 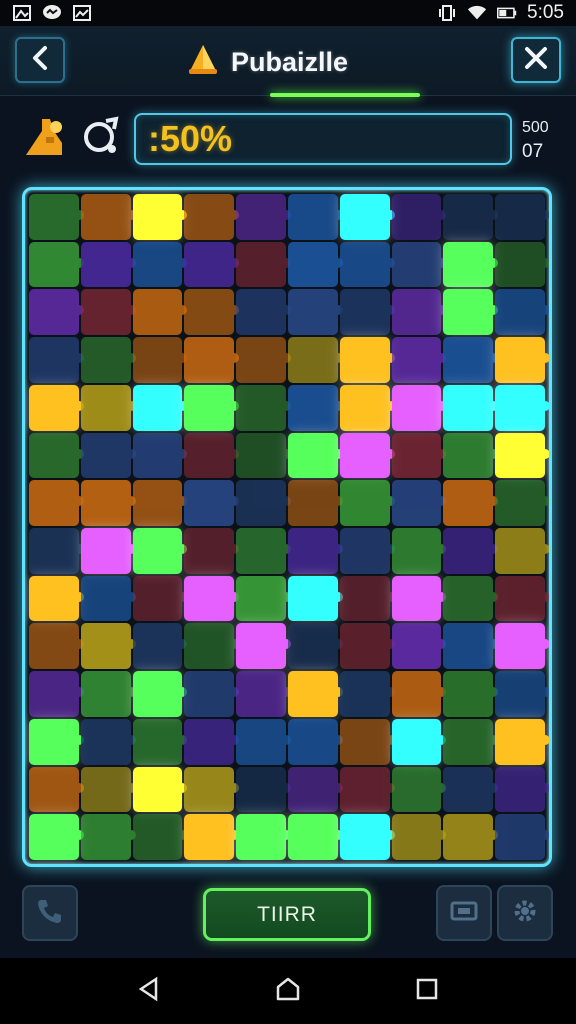 What do you see at coordinates (288, 991) in the screenshot?
I see `home-nav-button` at bounding box center [288, 991].